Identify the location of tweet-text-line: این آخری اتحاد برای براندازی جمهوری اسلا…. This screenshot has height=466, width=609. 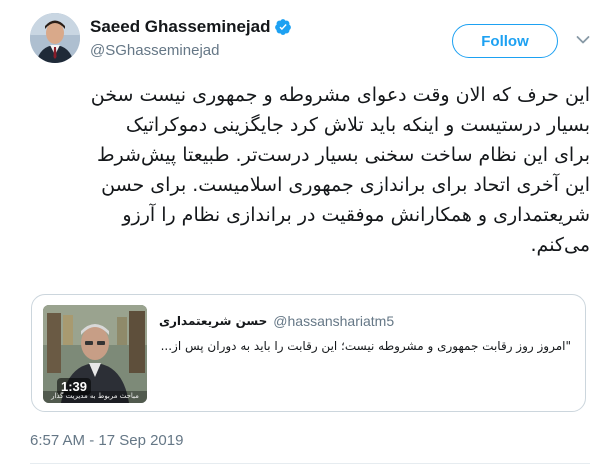
(345, 185).